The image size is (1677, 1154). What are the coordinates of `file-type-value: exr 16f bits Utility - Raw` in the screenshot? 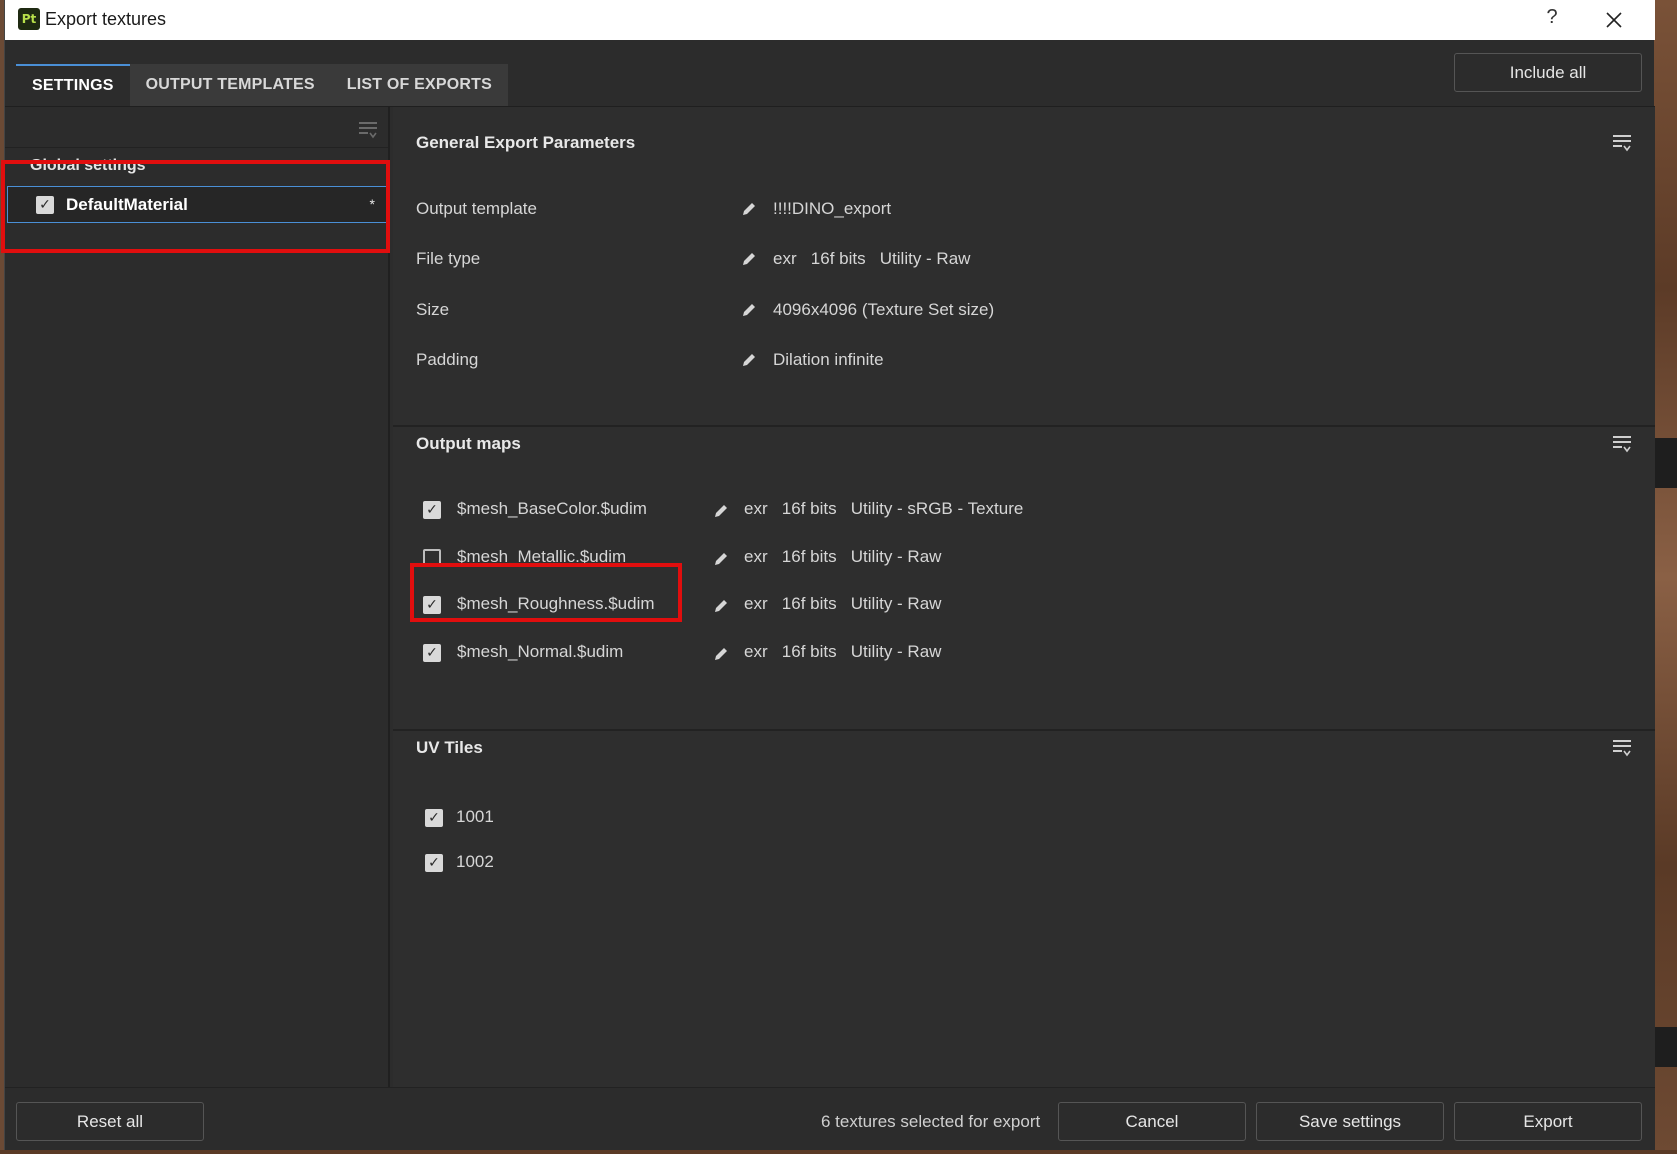 It's located at (871, 259).